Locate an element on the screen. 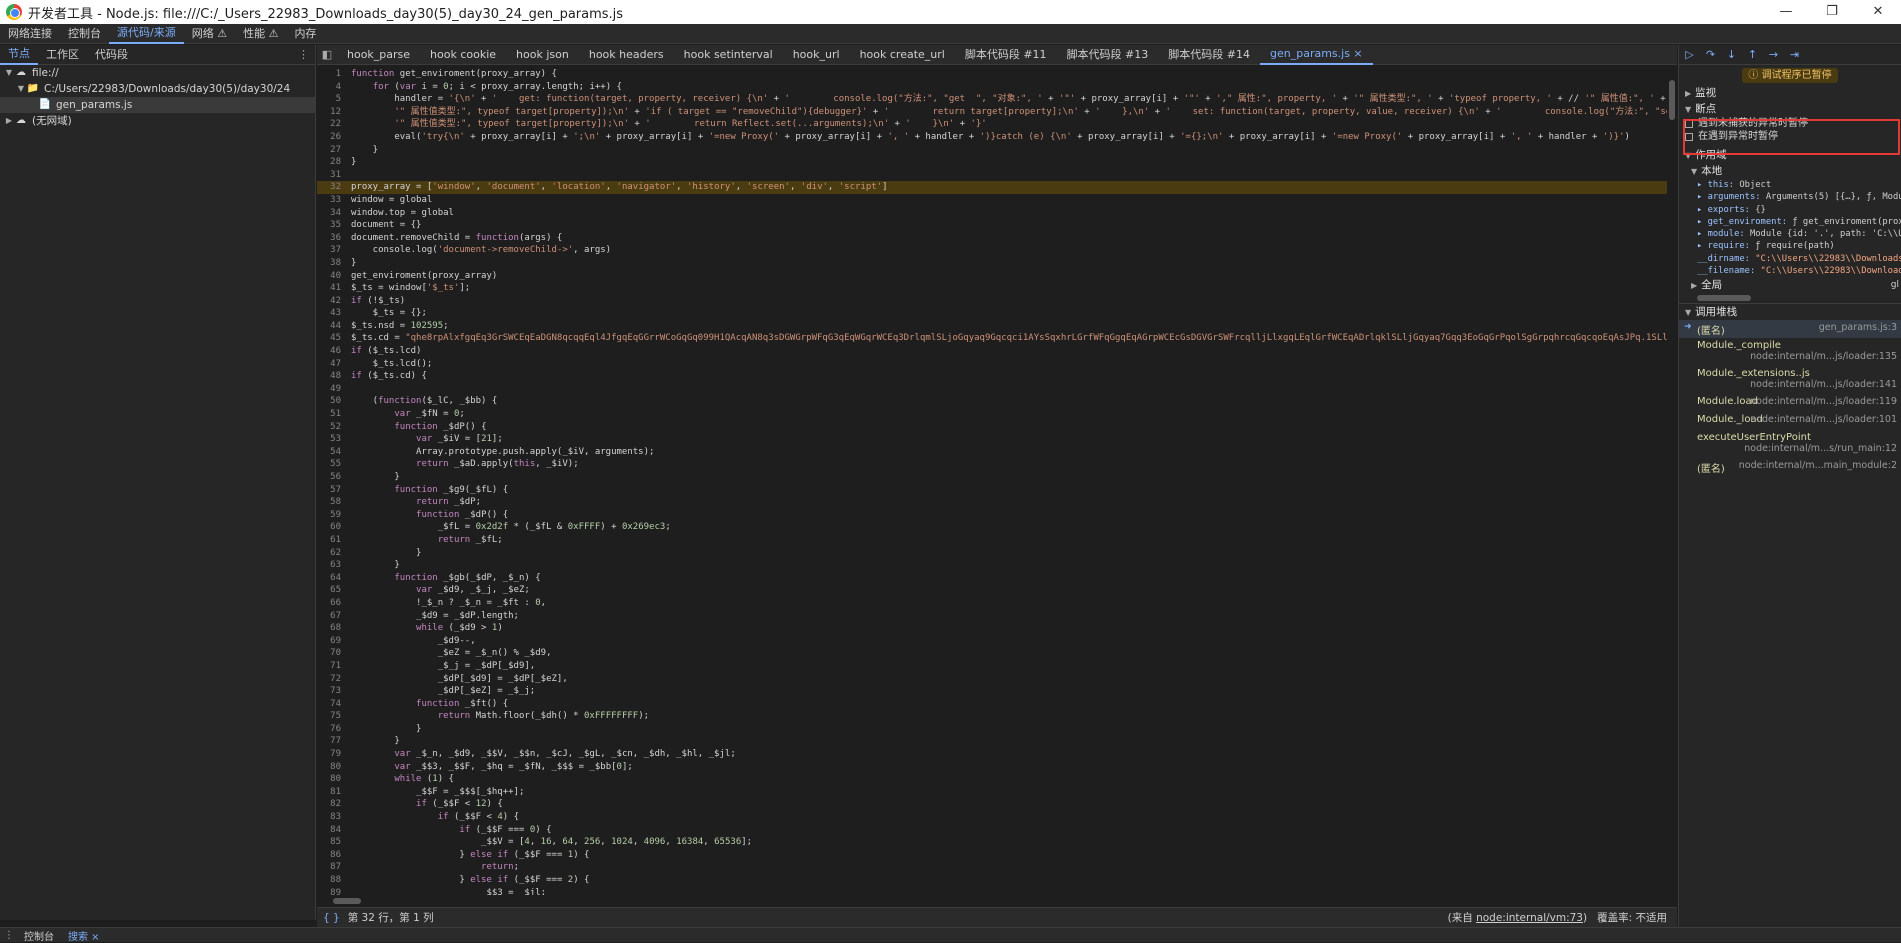 The width and height of the screenshot is (1901, 943). line-number: 27 is located at coordinates (334, 150).